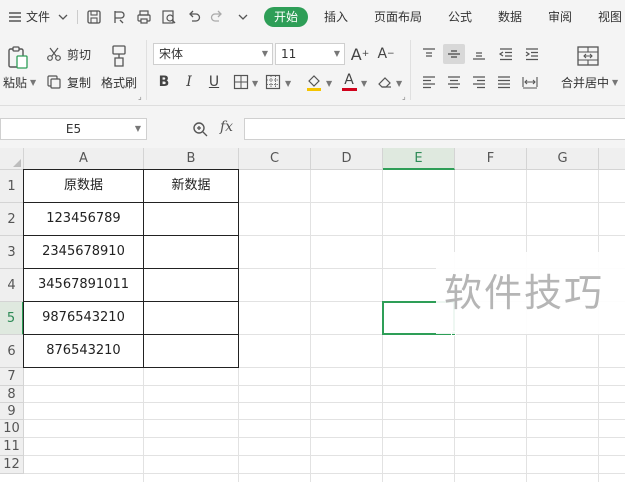 This screenshot has width=625, height=482. Describe the element at coordinates (140, 96) in the screenshot. I see `clipboard-expand-icon: ⌟` at that location.